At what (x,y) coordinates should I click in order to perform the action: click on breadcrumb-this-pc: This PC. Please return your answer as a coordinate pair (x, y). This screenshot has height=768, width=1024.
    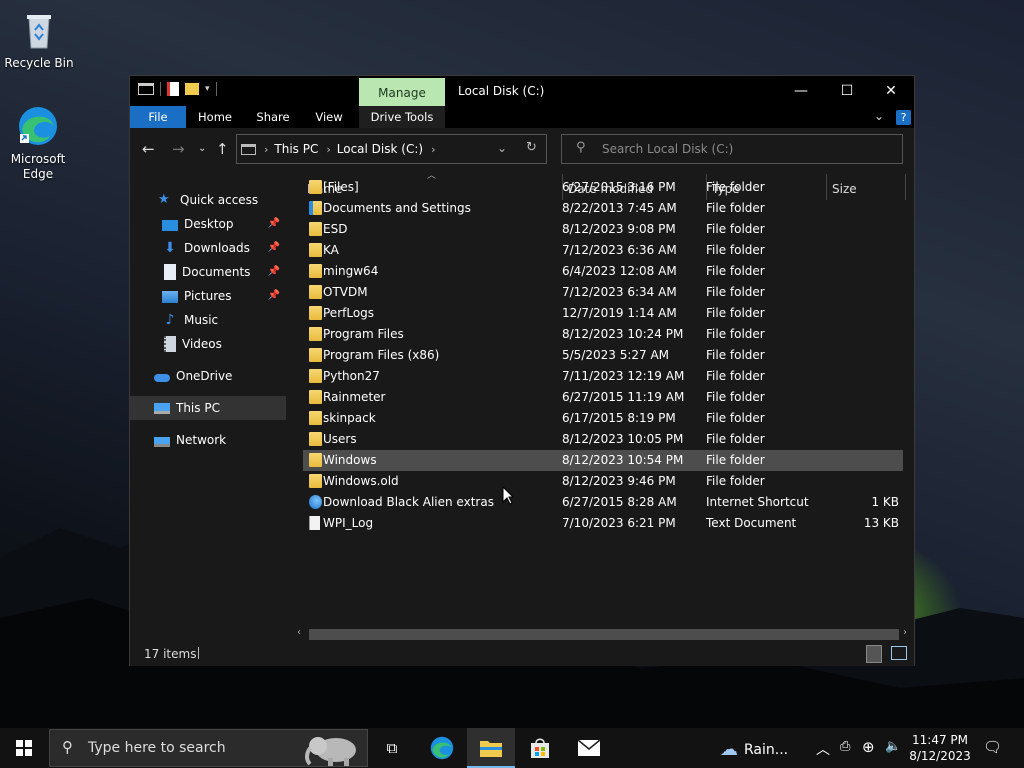
    Looking at the image, I should click on (296, 149).